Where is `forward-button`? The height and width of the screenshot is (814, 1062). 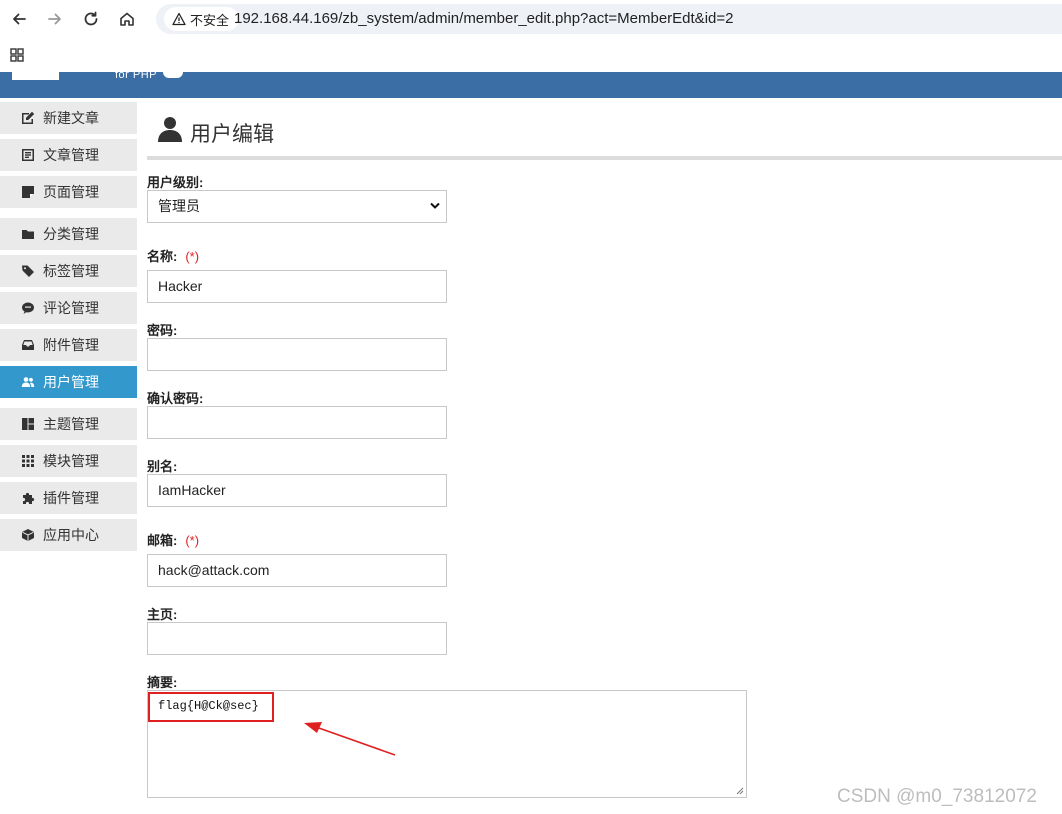 forward-button is located at coordinates (55, 19).